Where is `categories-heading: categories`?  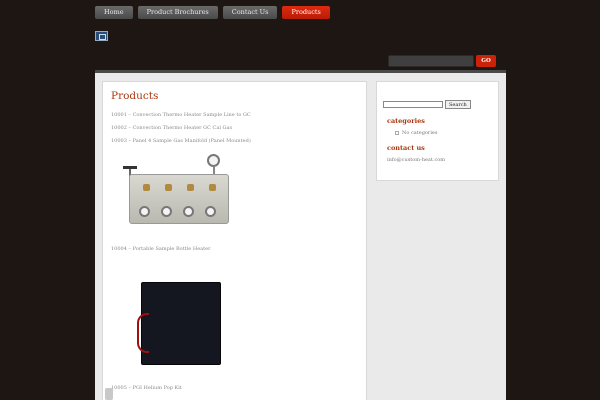 categories-heading: categories is located at coordinates (406, 121).